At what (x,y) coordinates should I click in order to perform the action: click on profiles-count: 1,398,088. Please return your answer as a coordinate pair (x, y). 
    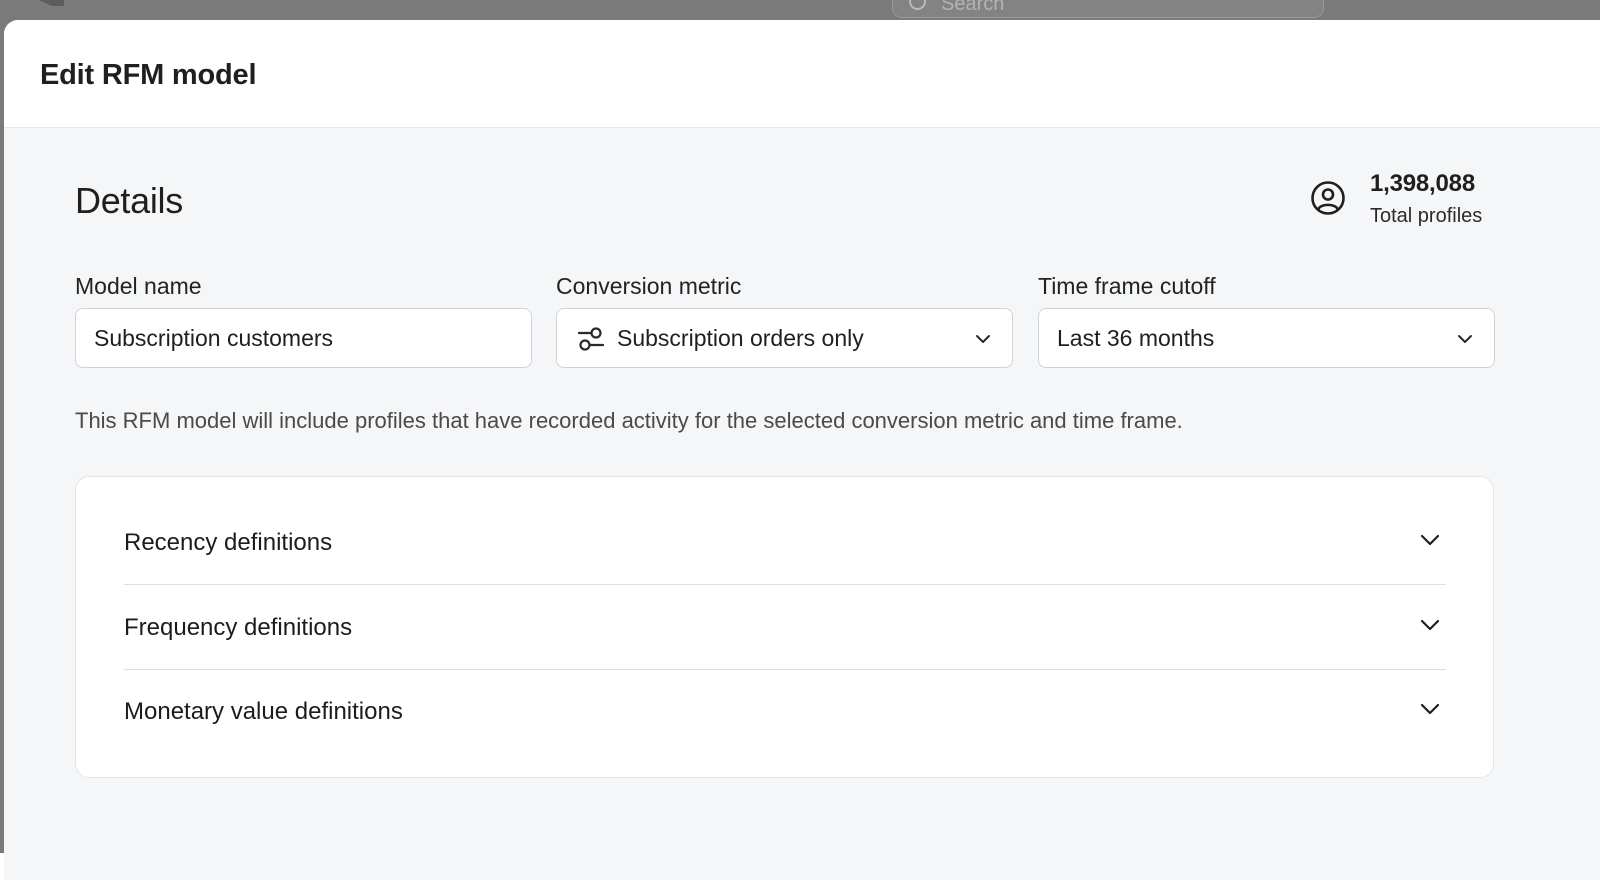
    Looking at the image, I should click on (1422, 183).